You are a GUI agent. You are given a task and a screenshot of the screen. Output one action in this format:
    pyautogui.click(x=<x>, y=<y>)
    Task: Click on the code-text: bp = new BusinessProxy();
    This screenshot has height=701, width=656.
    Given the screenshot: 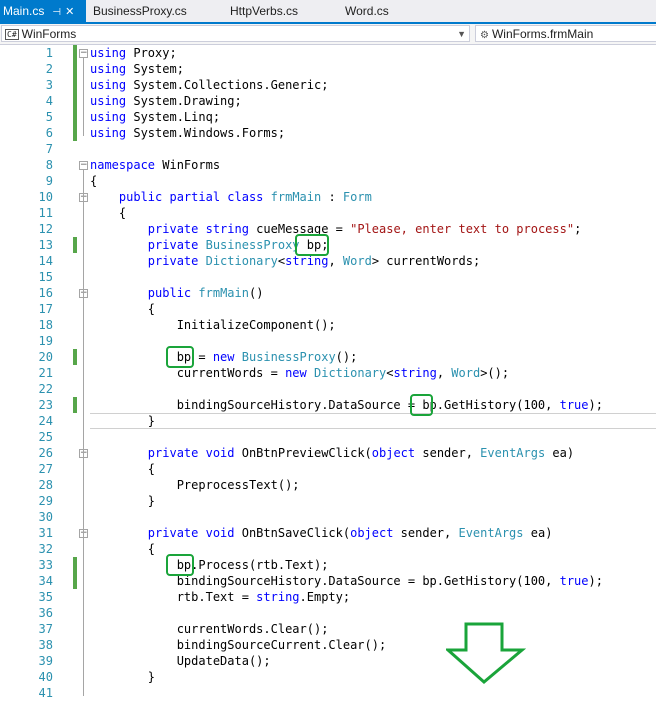 What is the action you would take?
    pyautogui.click(x=224, y=357)
    